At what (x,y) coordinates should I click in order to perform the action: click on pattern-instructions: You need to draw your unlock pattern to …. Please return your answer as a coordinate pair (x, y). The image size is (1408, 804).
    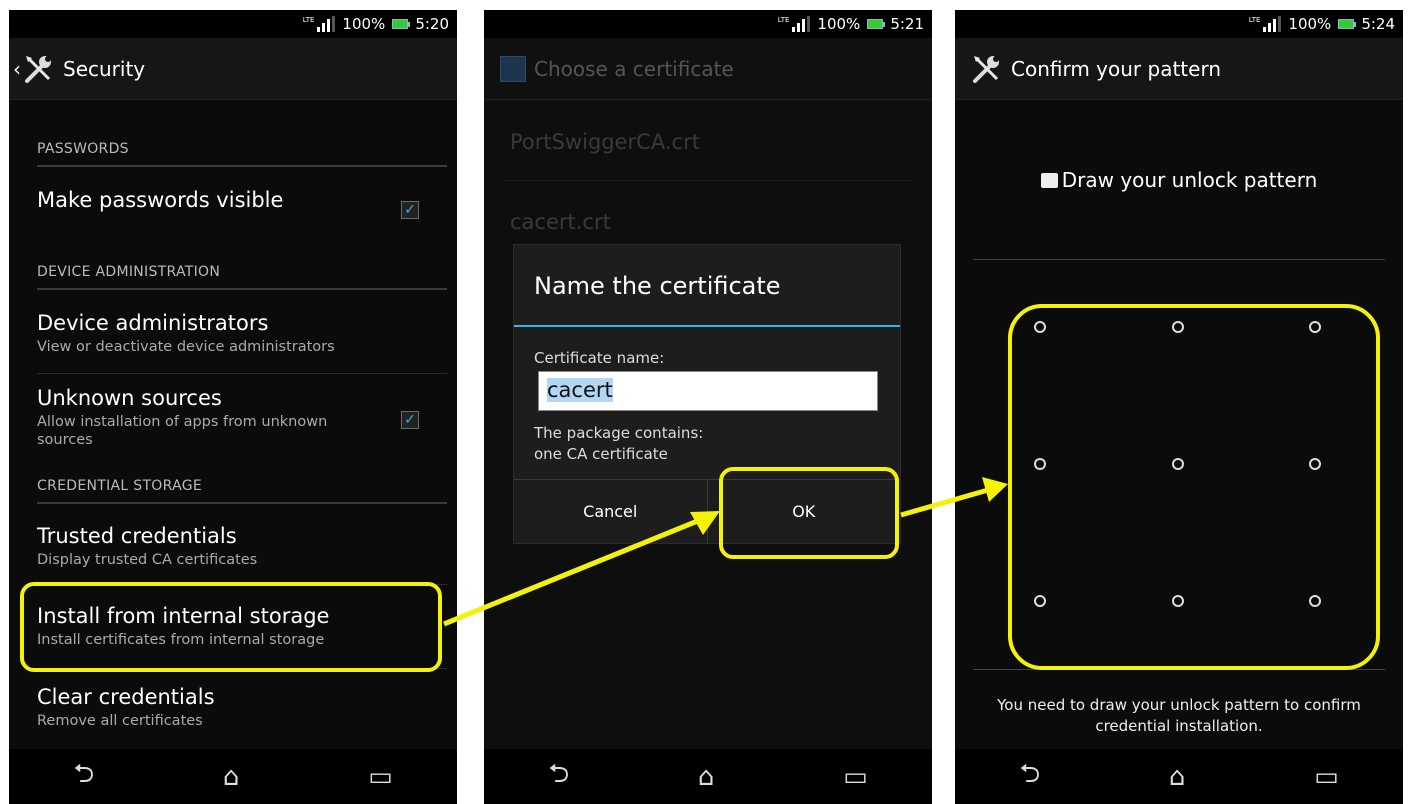
    Looking at the image, I should click on (1179, 715).